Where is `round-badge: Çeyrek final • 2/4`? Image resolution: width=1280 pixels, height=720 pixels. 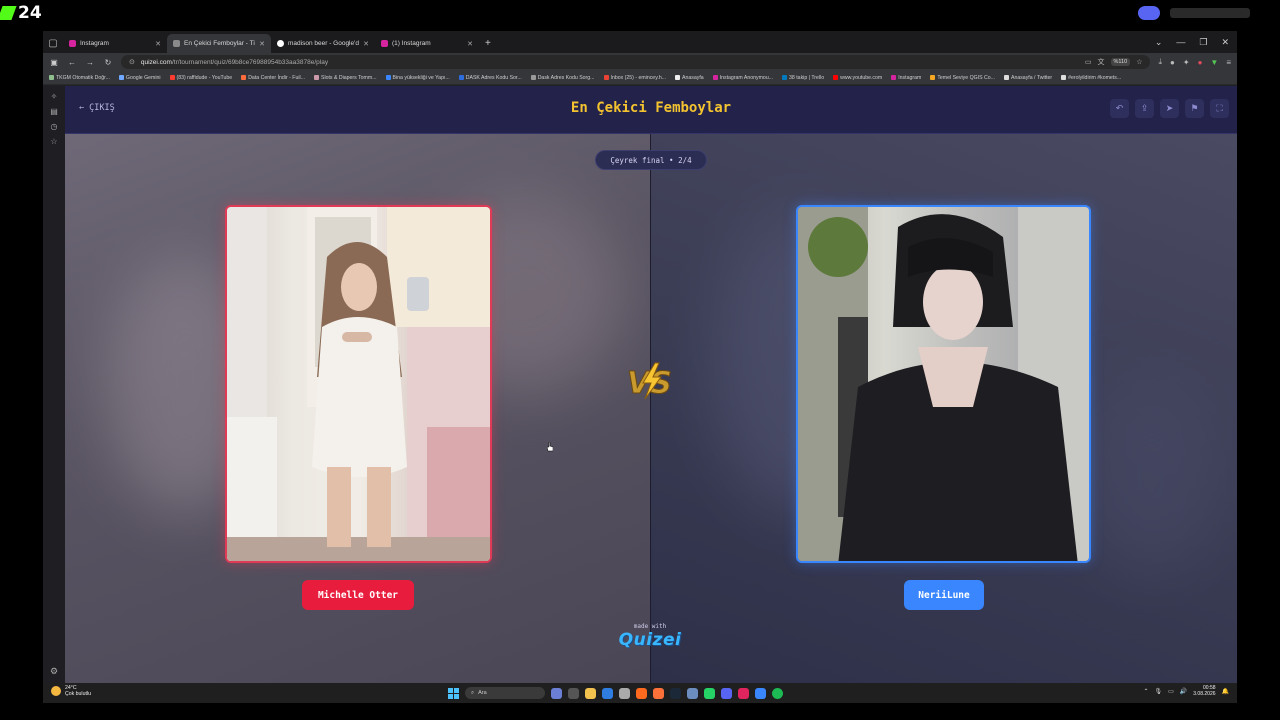
round-badge: Çeyrek final • 2/4 is located at coordinates (651, 160).